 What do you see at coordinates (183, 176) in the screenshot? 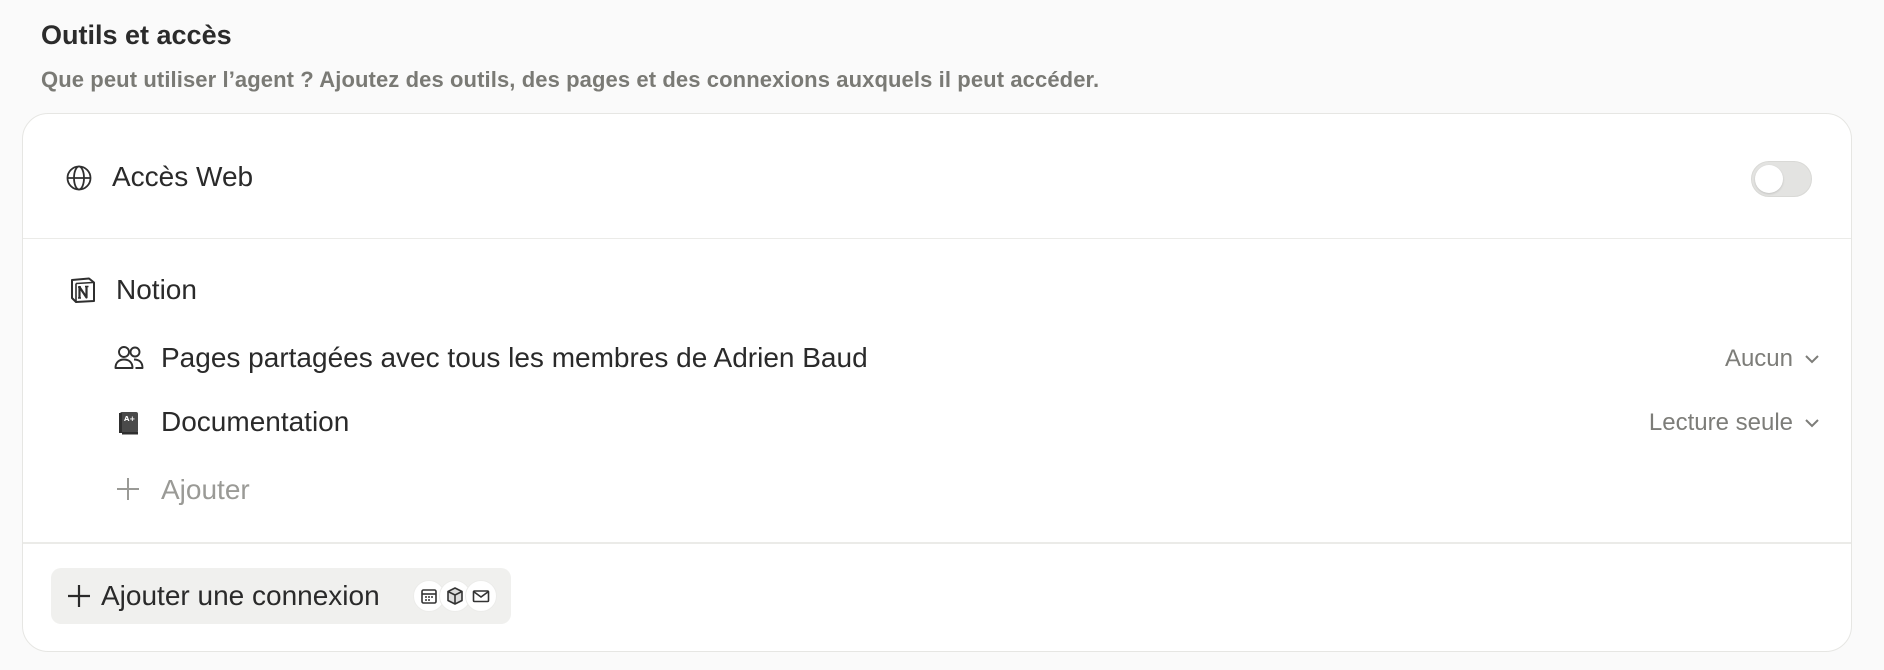
I see `web-access-label: Accès Web` at bounding box center [183, 176].